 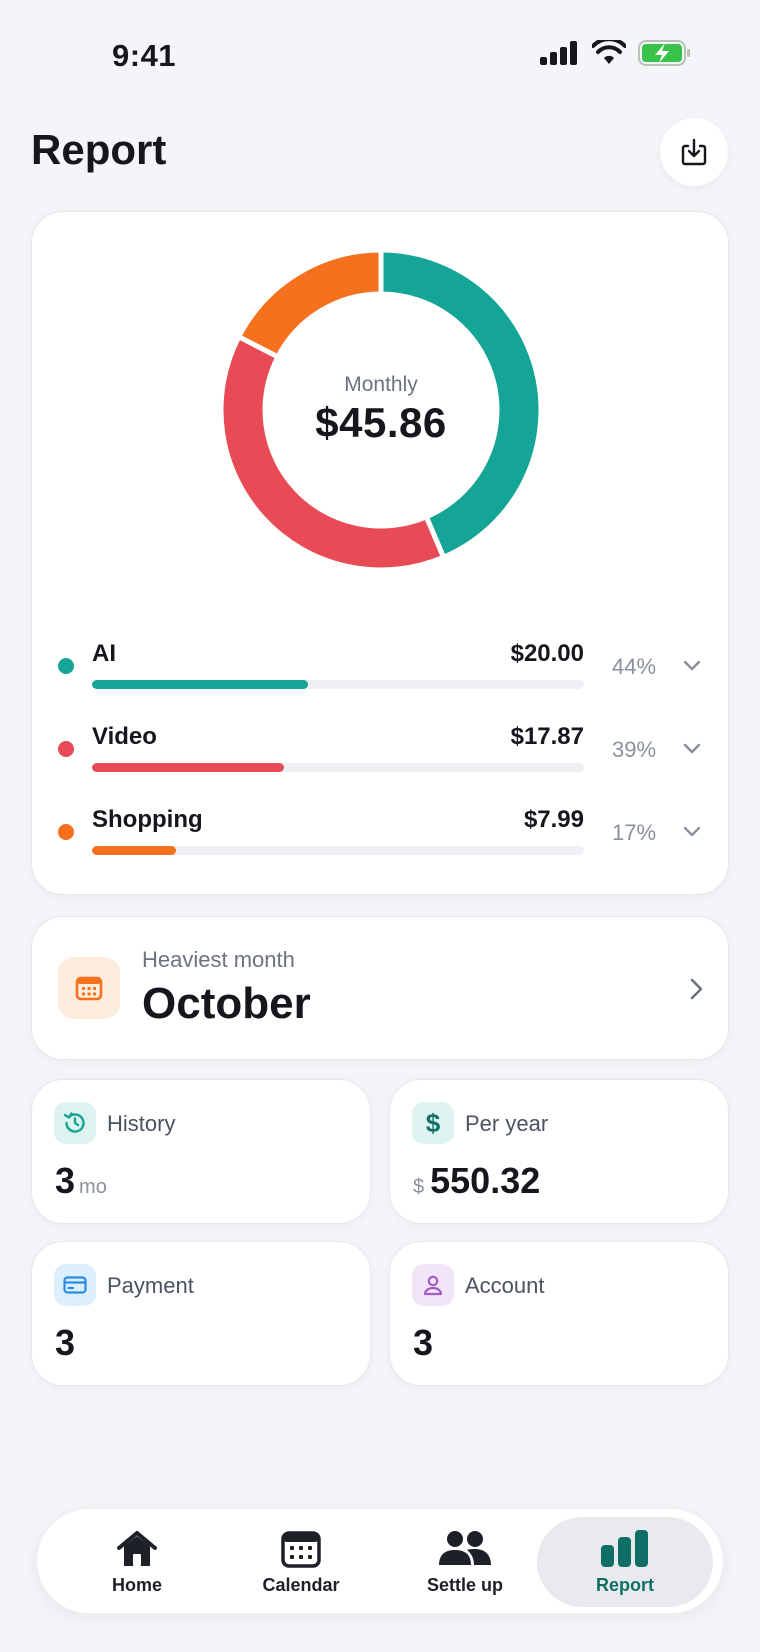 I want to click on tab-calendar-label: Calendar, so click(x=301, y=1584).